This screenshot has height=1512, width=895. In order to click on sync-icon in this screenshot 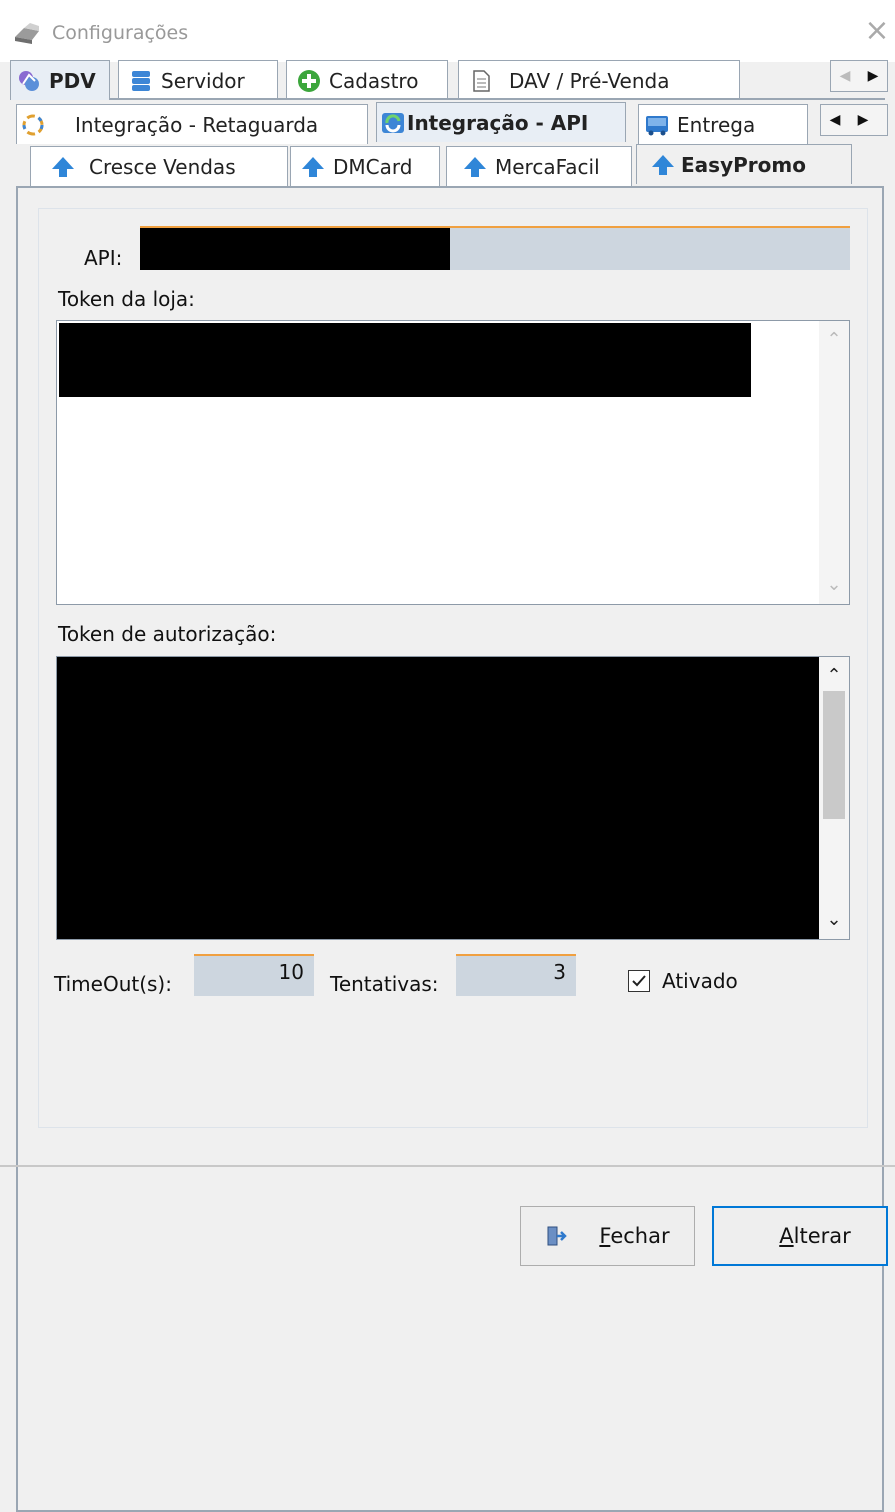, I will do `click(33, 124)`.